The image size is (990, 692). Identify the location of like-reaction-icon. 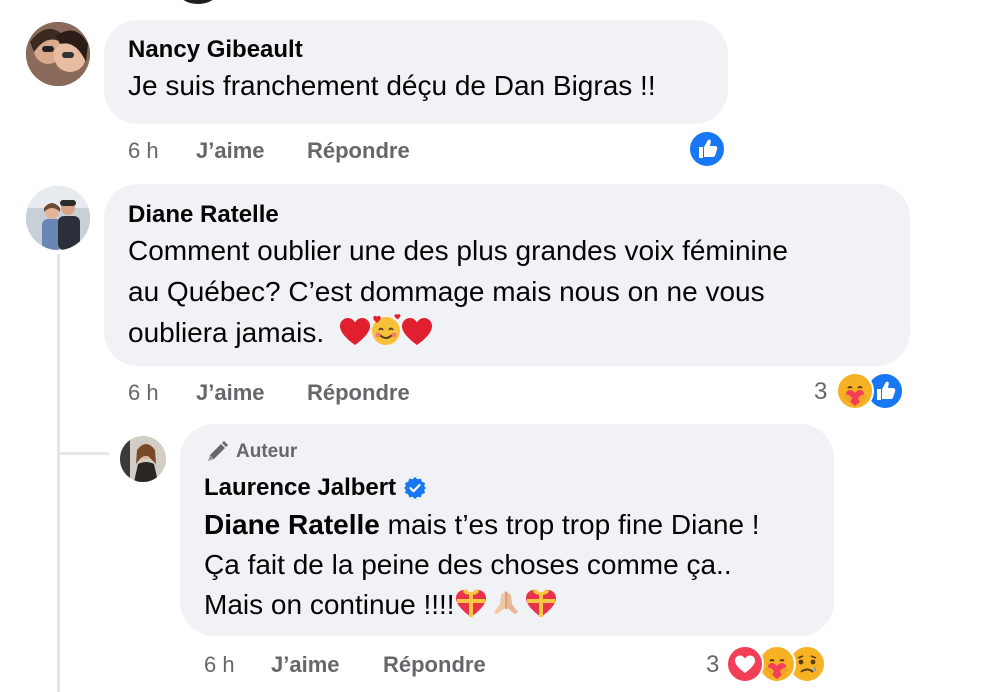
(707, 149).